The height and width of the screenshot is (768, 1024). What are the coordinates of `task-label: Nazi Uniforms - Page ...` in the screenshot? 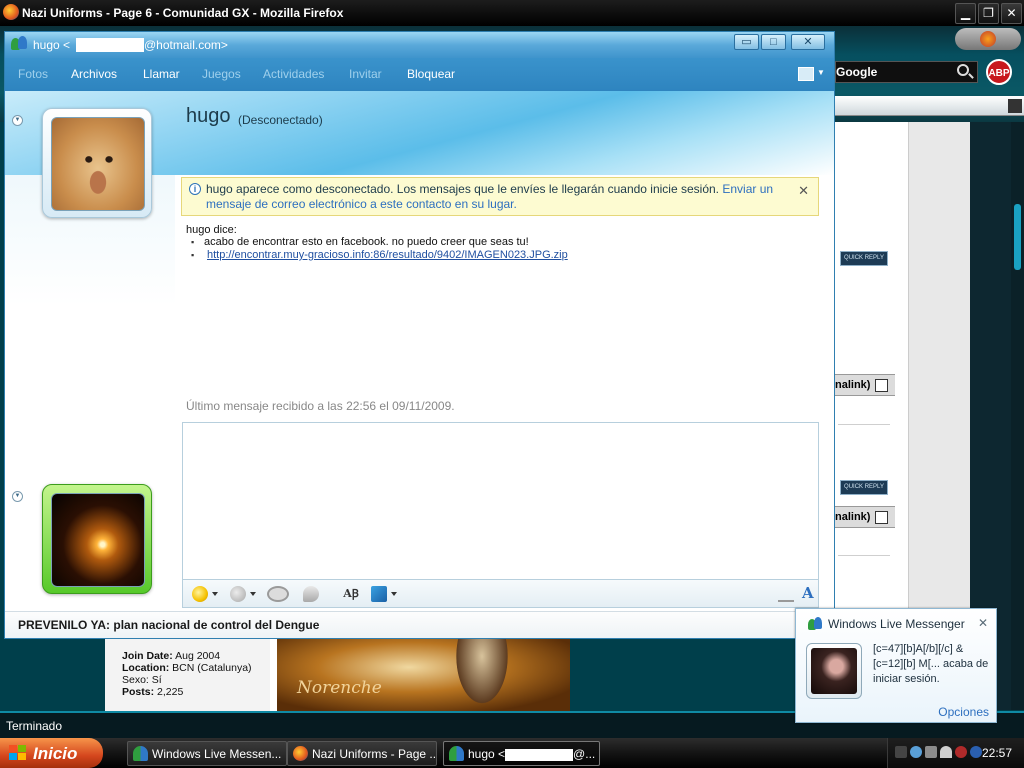 It's located at (374, 754).